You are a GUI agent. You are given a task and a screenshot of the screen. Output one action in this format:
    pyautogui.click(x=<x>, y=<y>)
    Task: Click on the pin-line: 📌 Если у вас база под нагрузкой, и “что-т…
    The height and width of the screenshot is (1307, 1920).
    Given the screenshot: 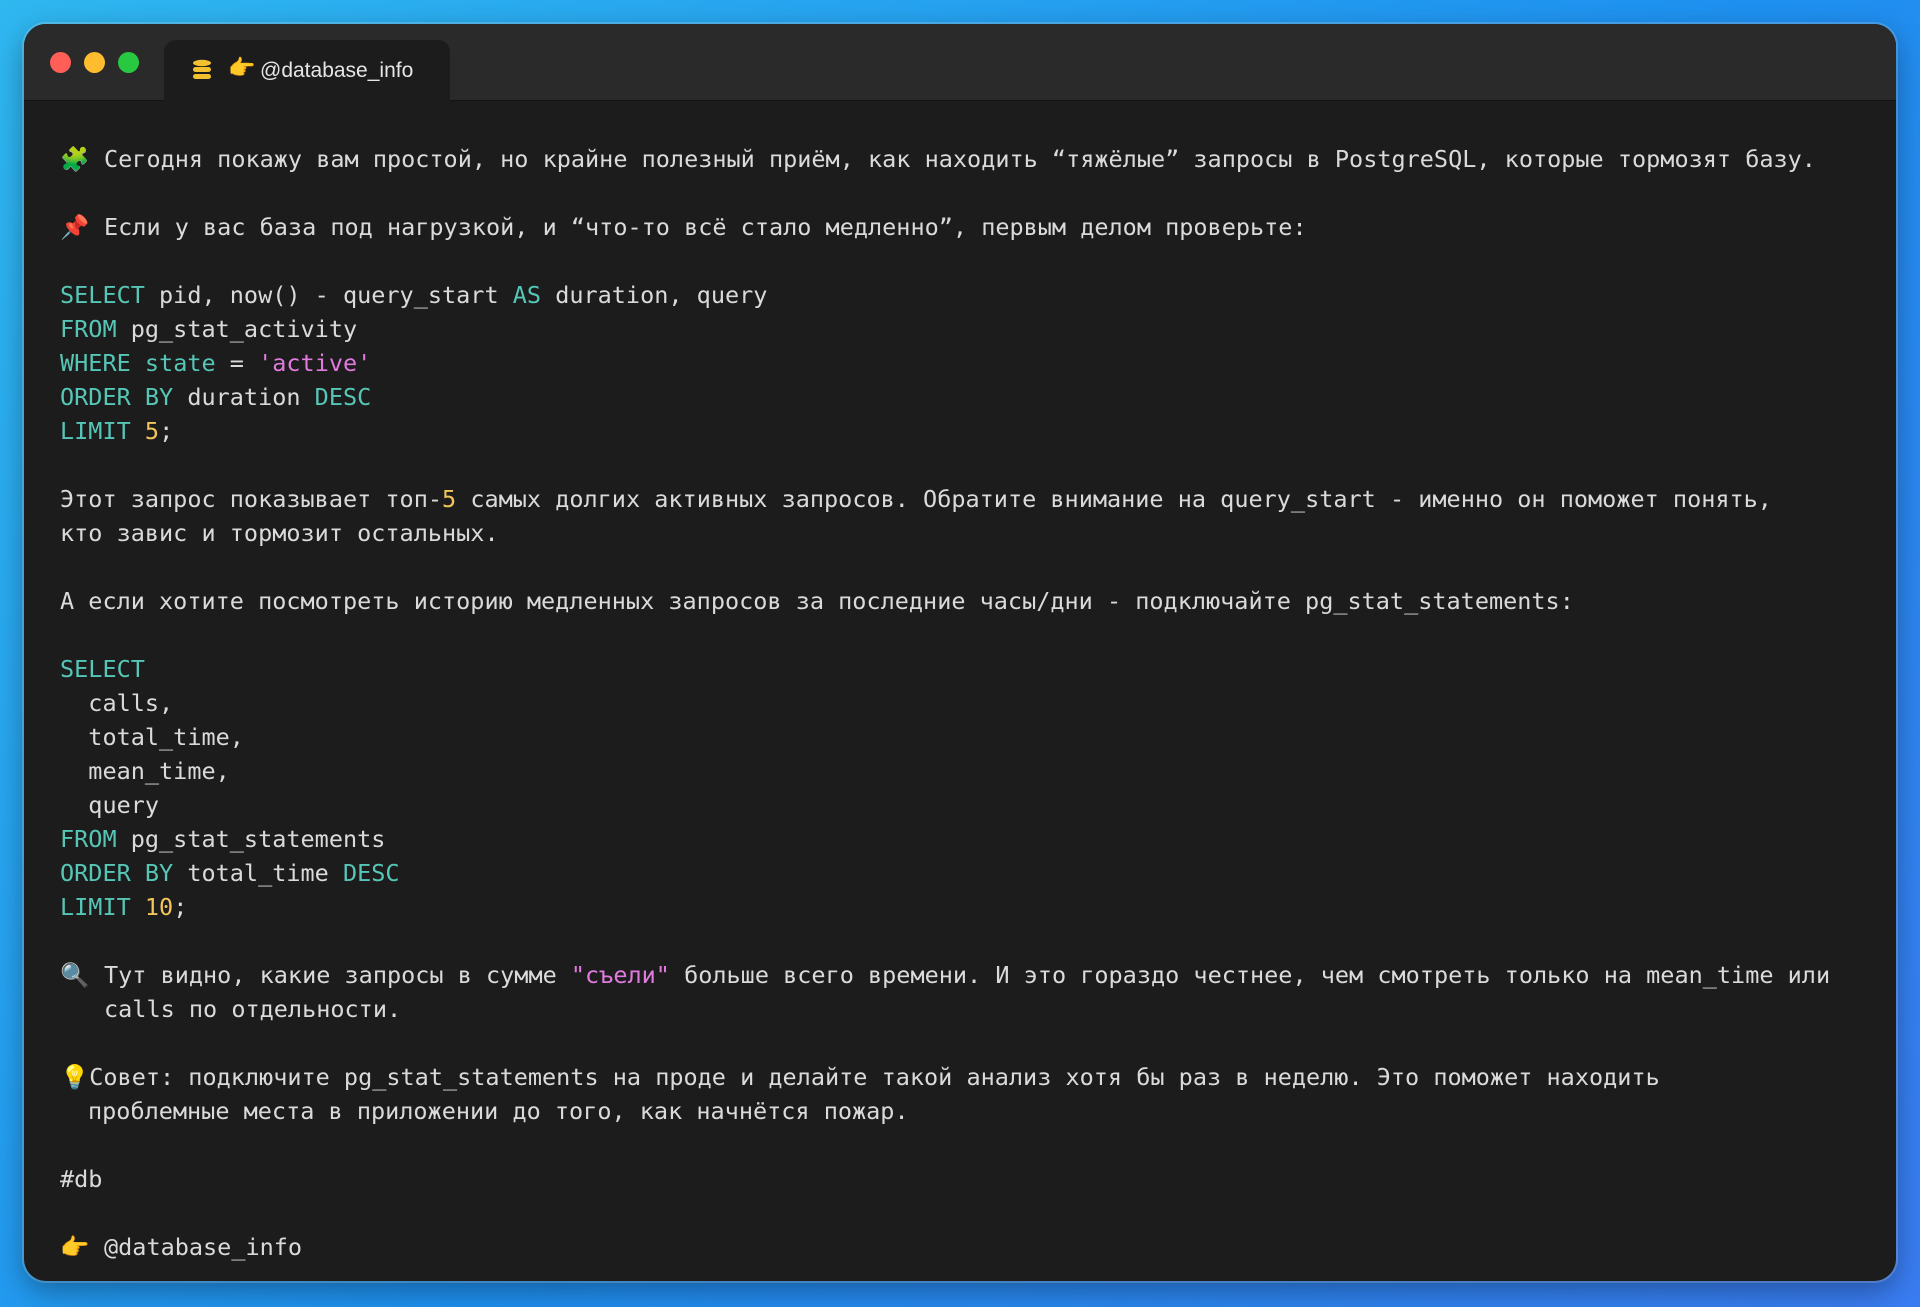 What is the action you would take?
    pyautogui.click(x=970, y=227)
    